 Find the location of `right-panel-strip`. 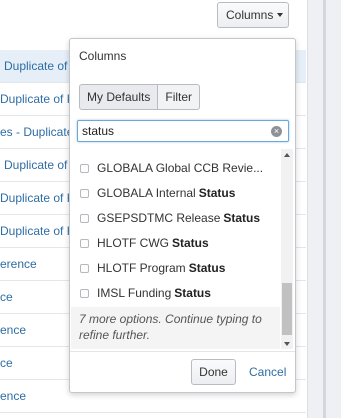

right-panel-strip is located at coordinates (324, 209).